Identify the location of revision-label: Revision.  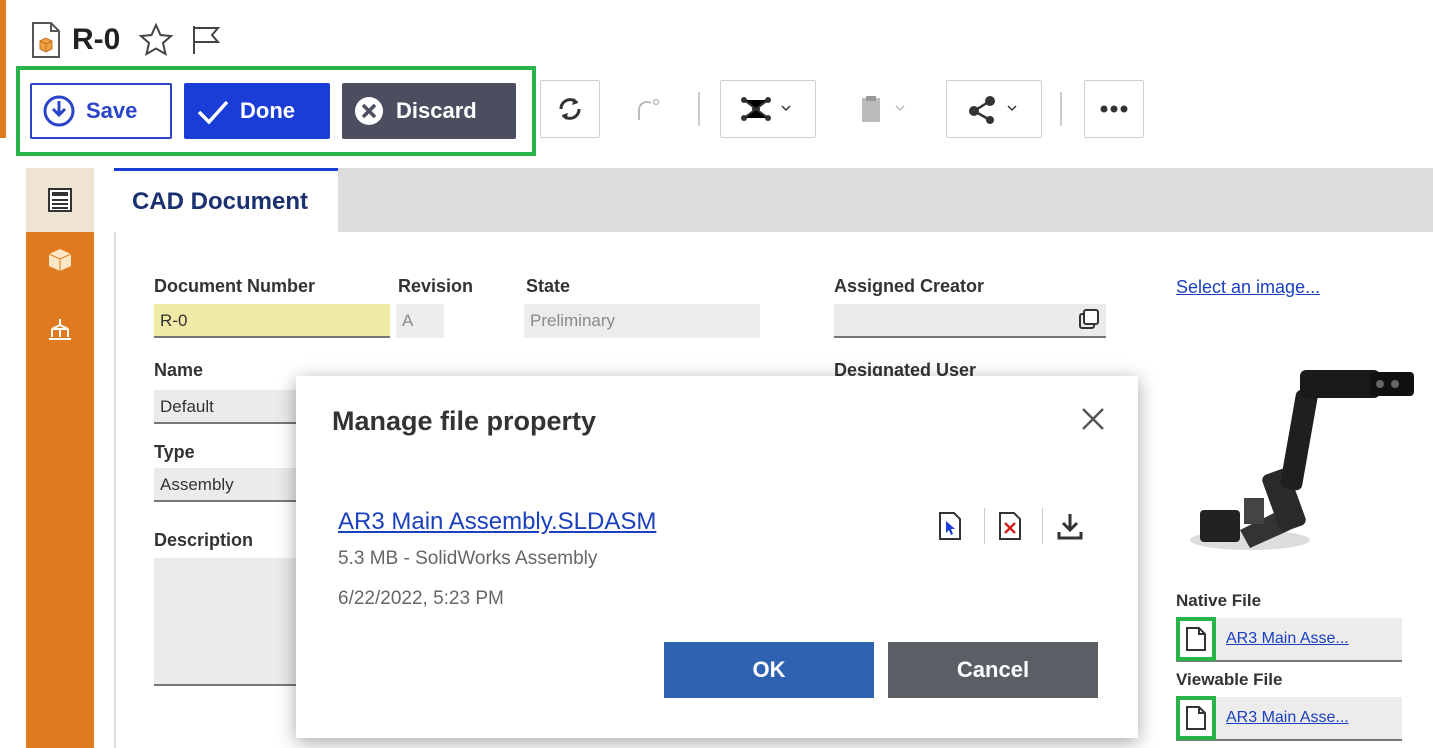
(436, 286).